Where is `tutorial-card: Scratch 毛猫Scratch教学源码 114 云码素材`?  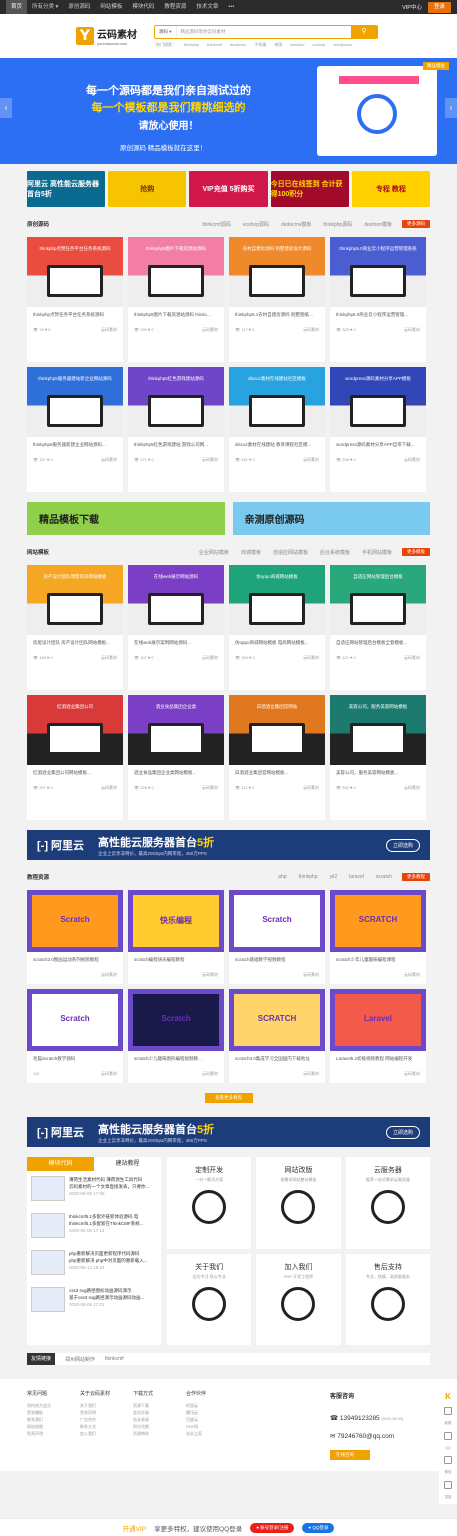
tutorial-card: Scratch 毛猫Scratch教学源码 114 云码素材 is located at coordinates (75, 1036).